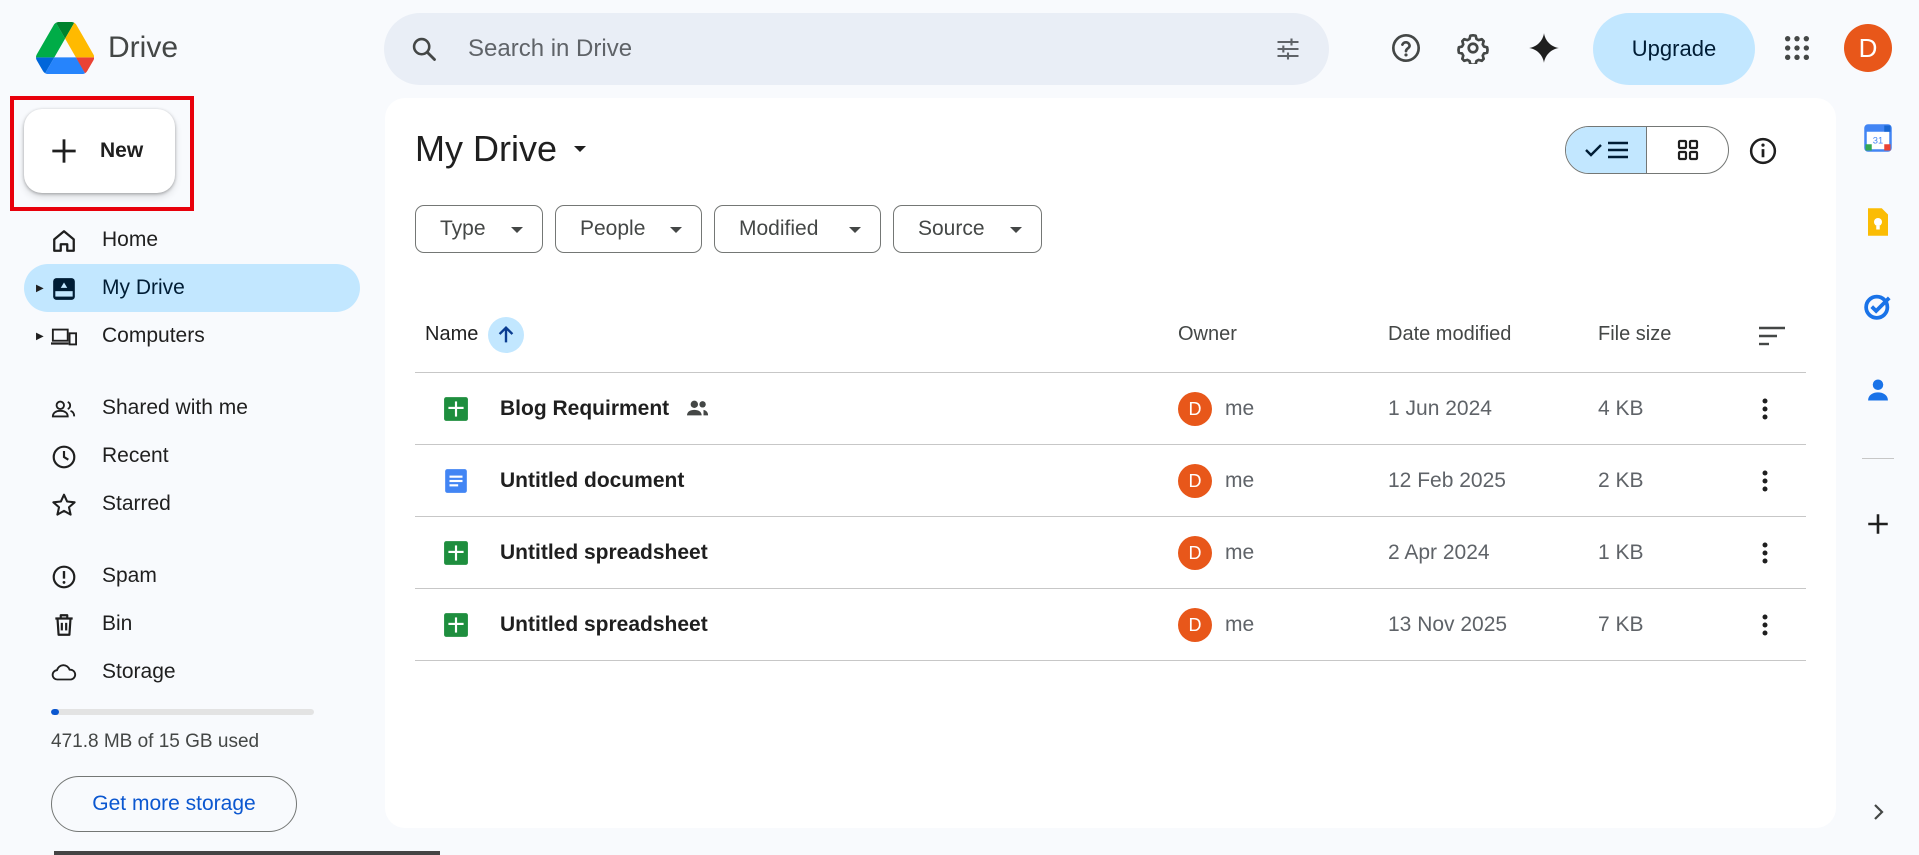  Describe the element at coordinates (247, 853) in the screenshot. I see `taskbar-strip` at that location.